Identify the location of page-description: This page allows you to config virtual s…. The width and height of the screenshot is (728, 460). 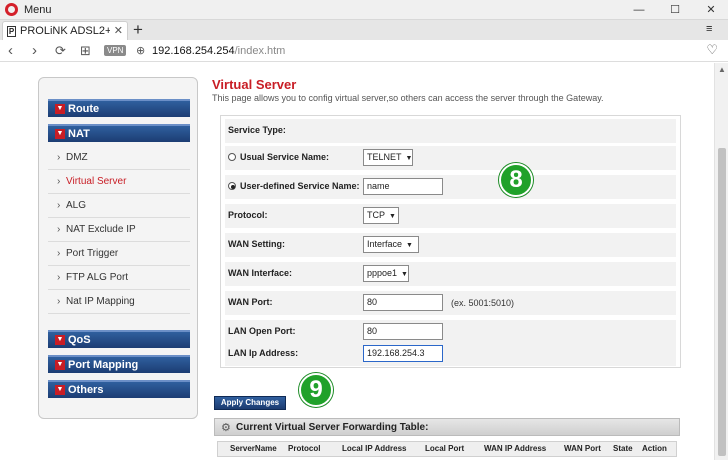
(408, 98).